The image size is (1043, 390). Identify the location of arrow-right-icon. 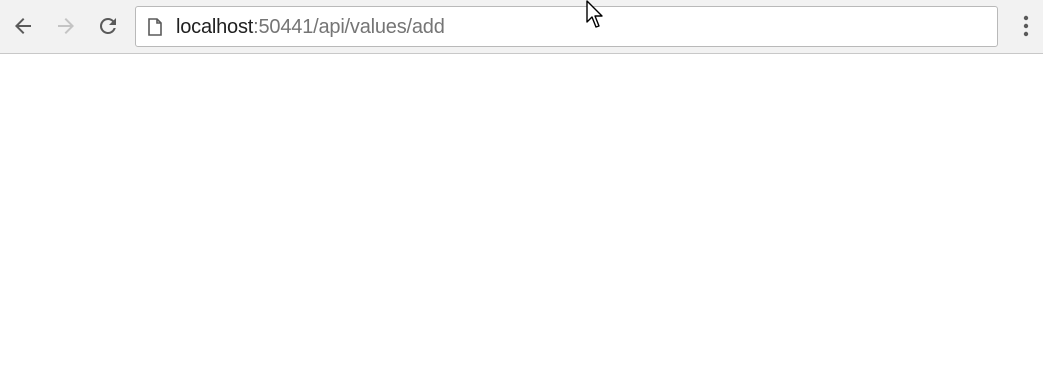
(66, 26).